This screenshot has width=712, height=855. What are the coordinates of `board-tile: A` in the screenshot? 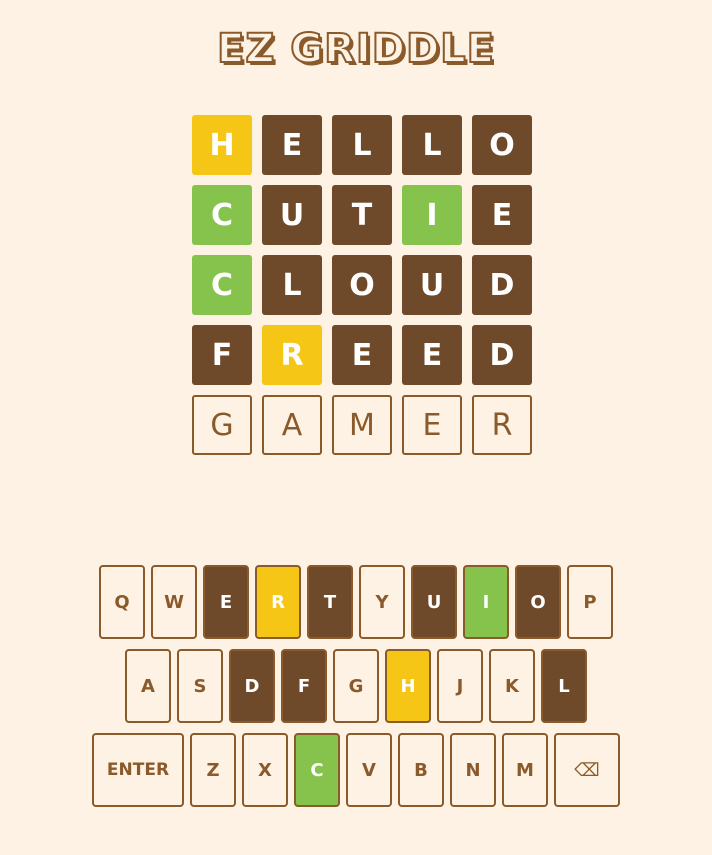 It's located at (292, 425).